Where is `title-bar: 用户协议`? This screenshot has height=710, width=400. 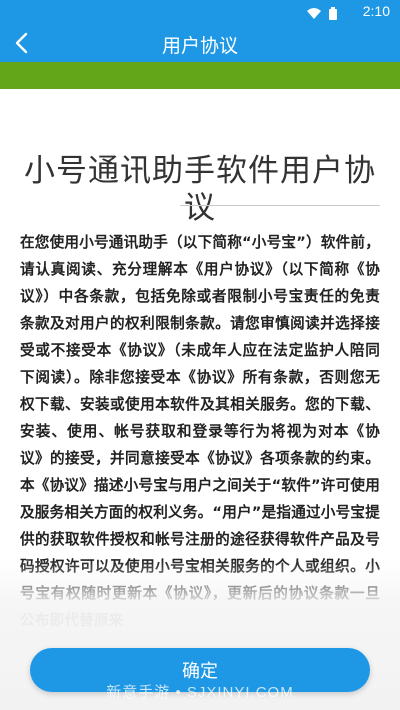
title-bar: 用户协议 is located at coordinates (200, 43).